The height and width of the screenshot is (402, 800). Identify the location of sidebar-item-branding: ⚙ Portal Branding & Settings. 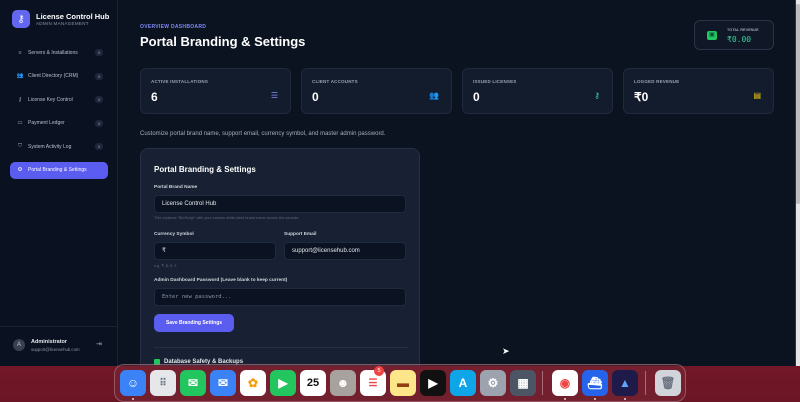
(59, 170).